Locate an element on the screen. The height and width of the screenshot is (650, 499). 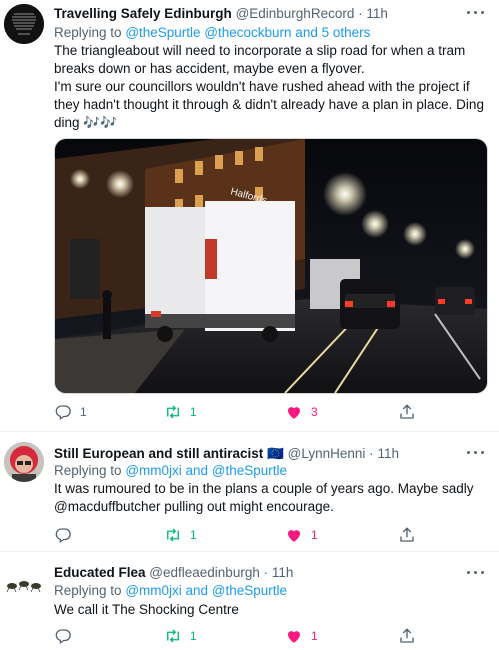
avatar-text-graphic is located at coordinates (24, 24).